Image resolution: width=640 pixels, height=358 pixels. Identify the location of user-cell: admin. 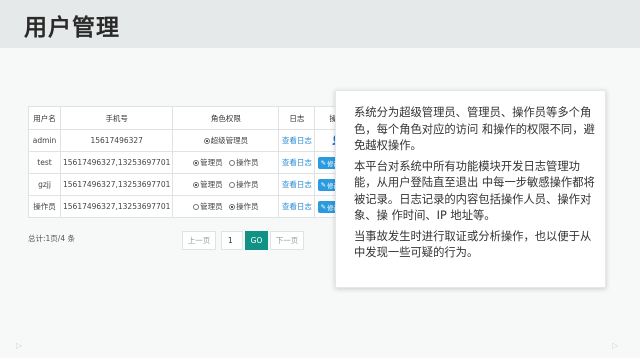
(44, 140).